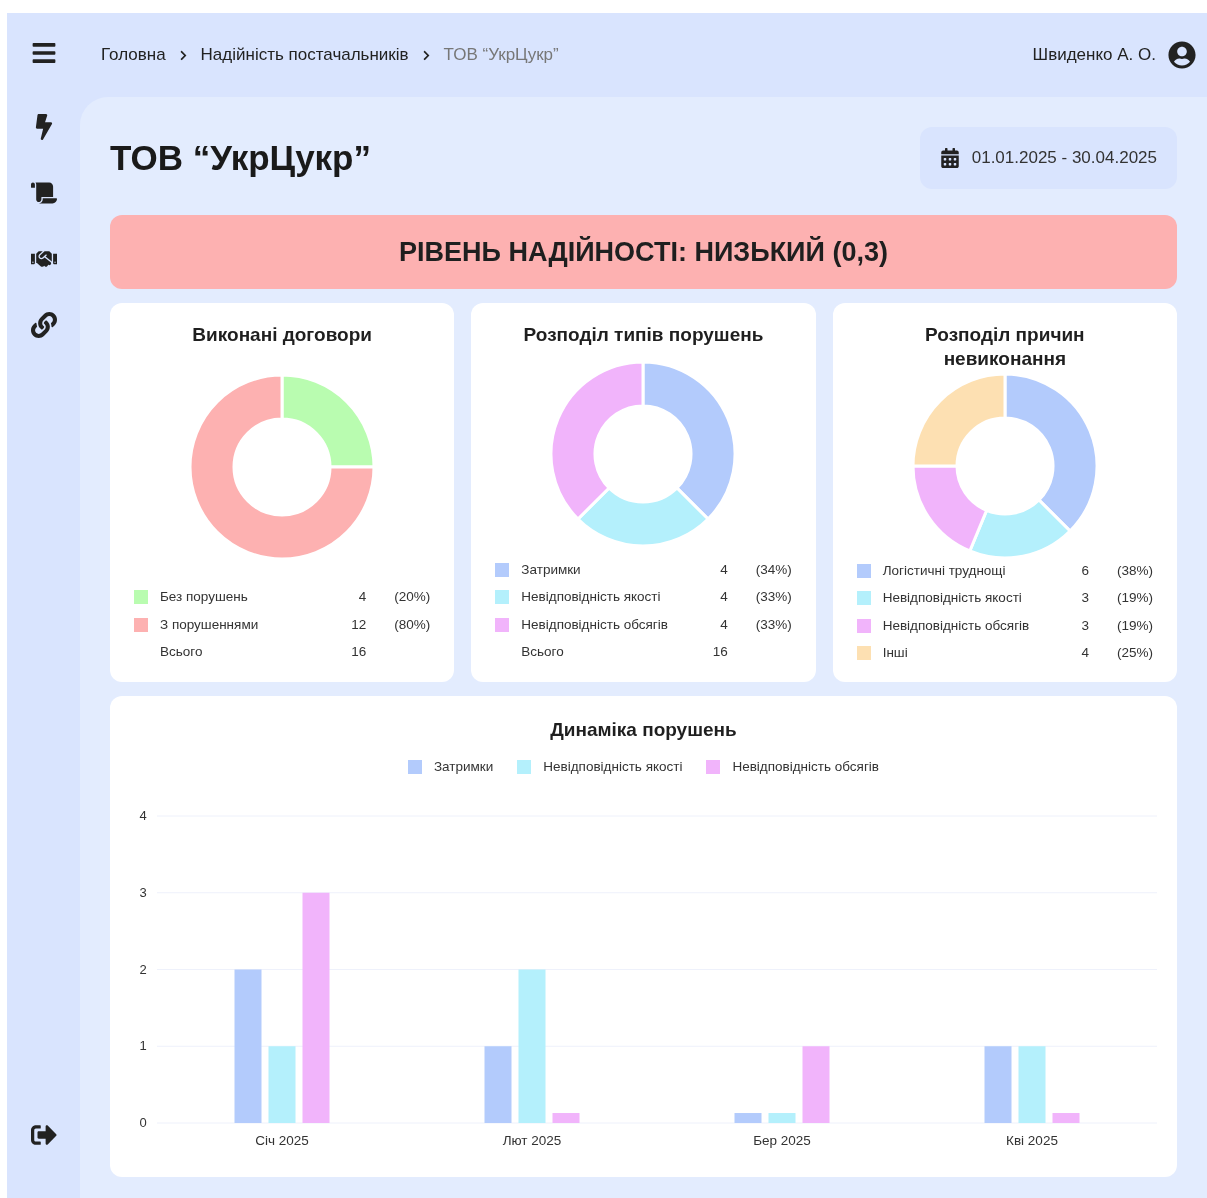 This screenshot has width=1207, height=1198. Describe the element at coordinates (1134, 571) in the screenshot. I see `legend-percent: (38%)` at that location.